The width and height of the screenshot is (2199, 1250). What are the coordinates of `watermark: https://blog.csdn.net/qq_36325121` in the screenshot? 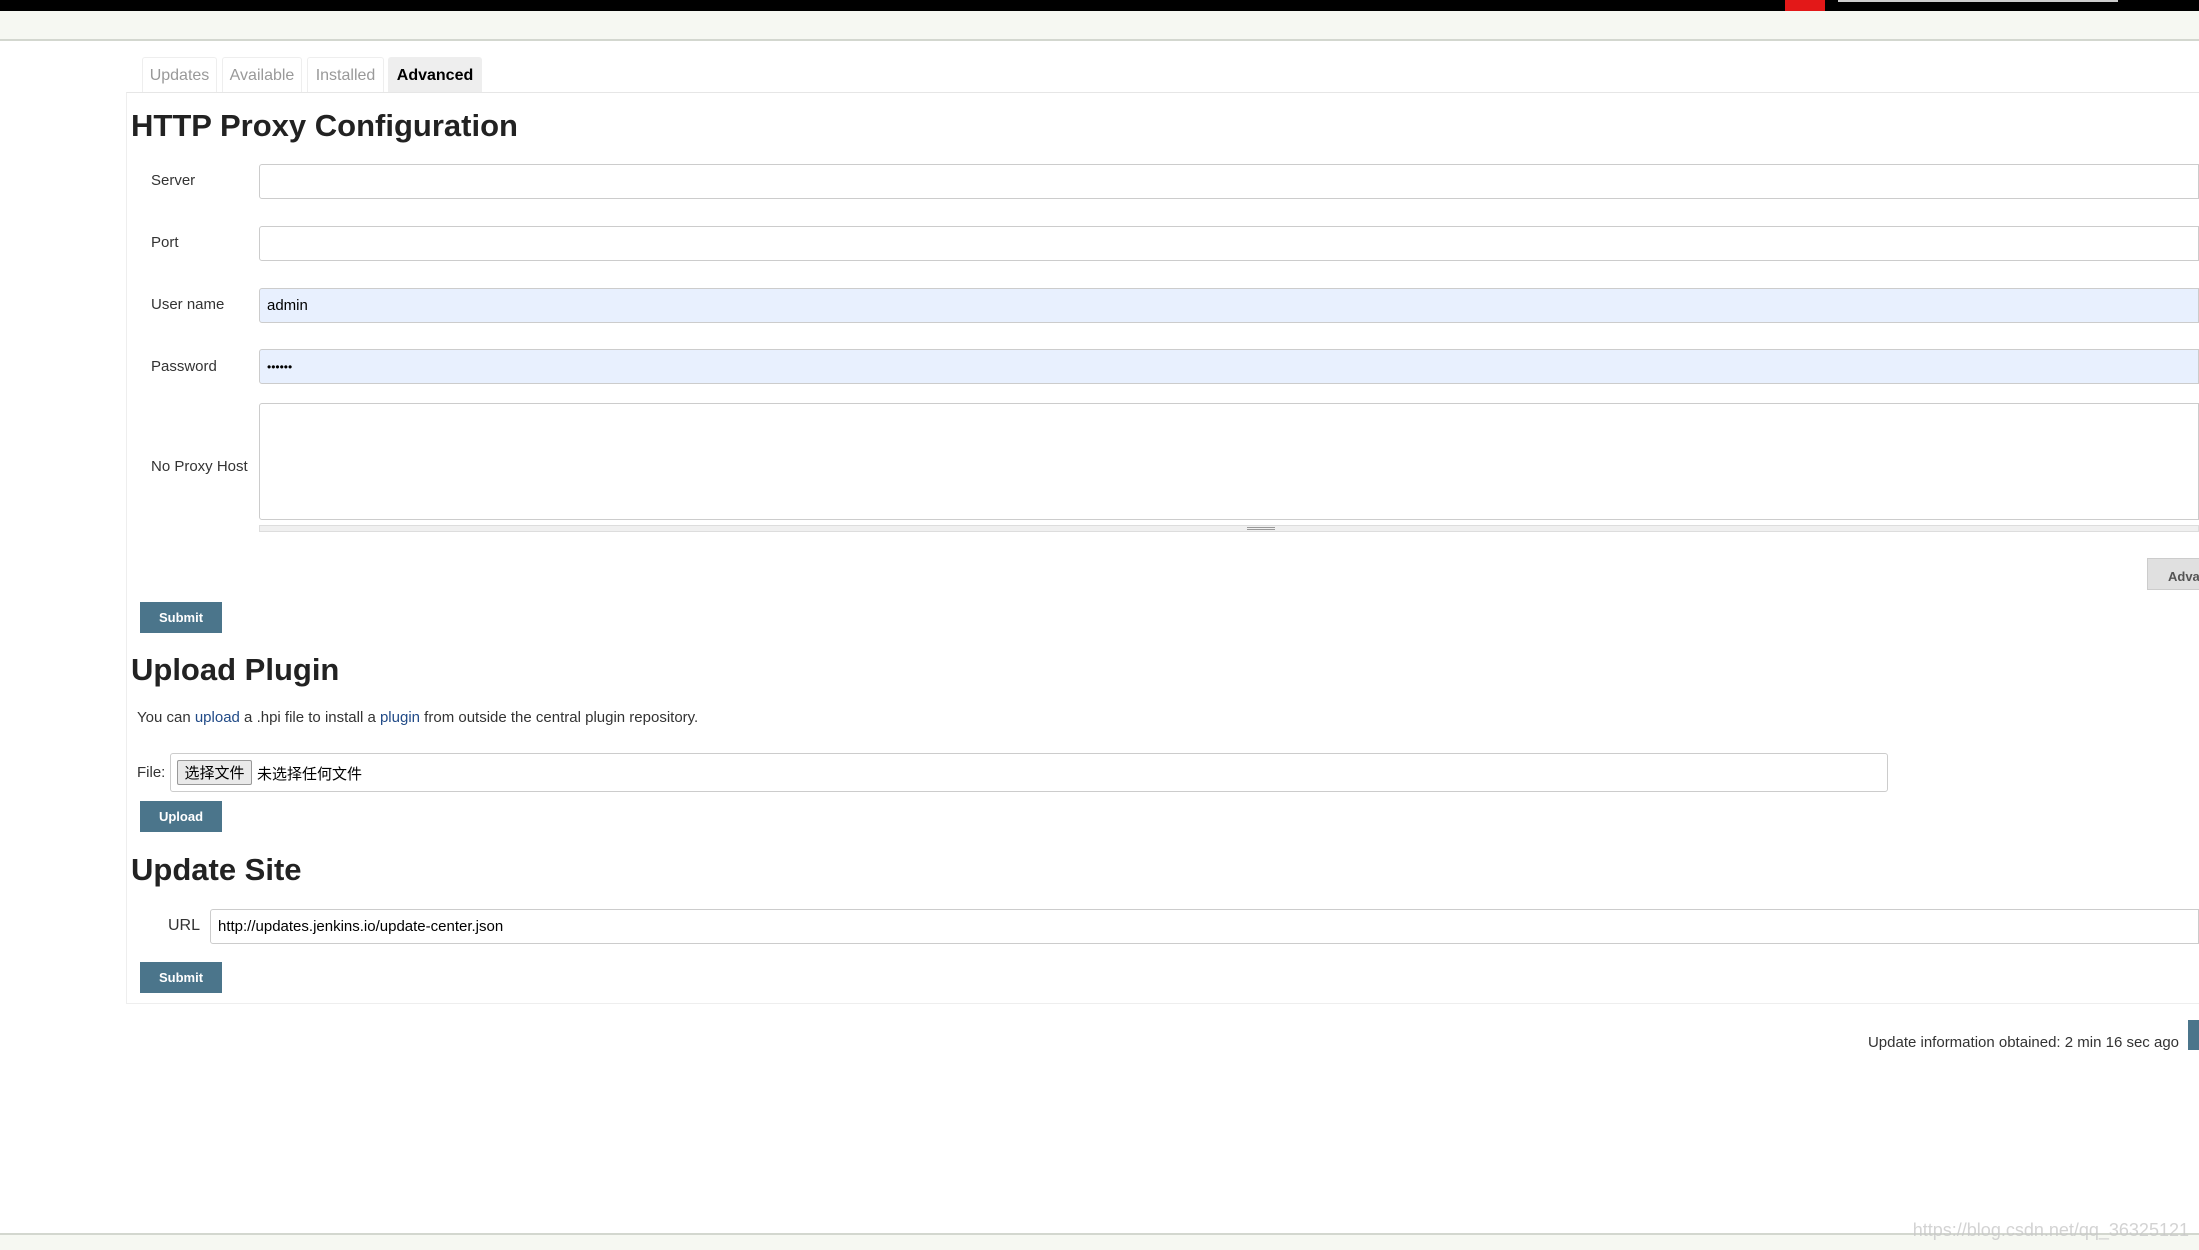 It's located at (2050, 1230).